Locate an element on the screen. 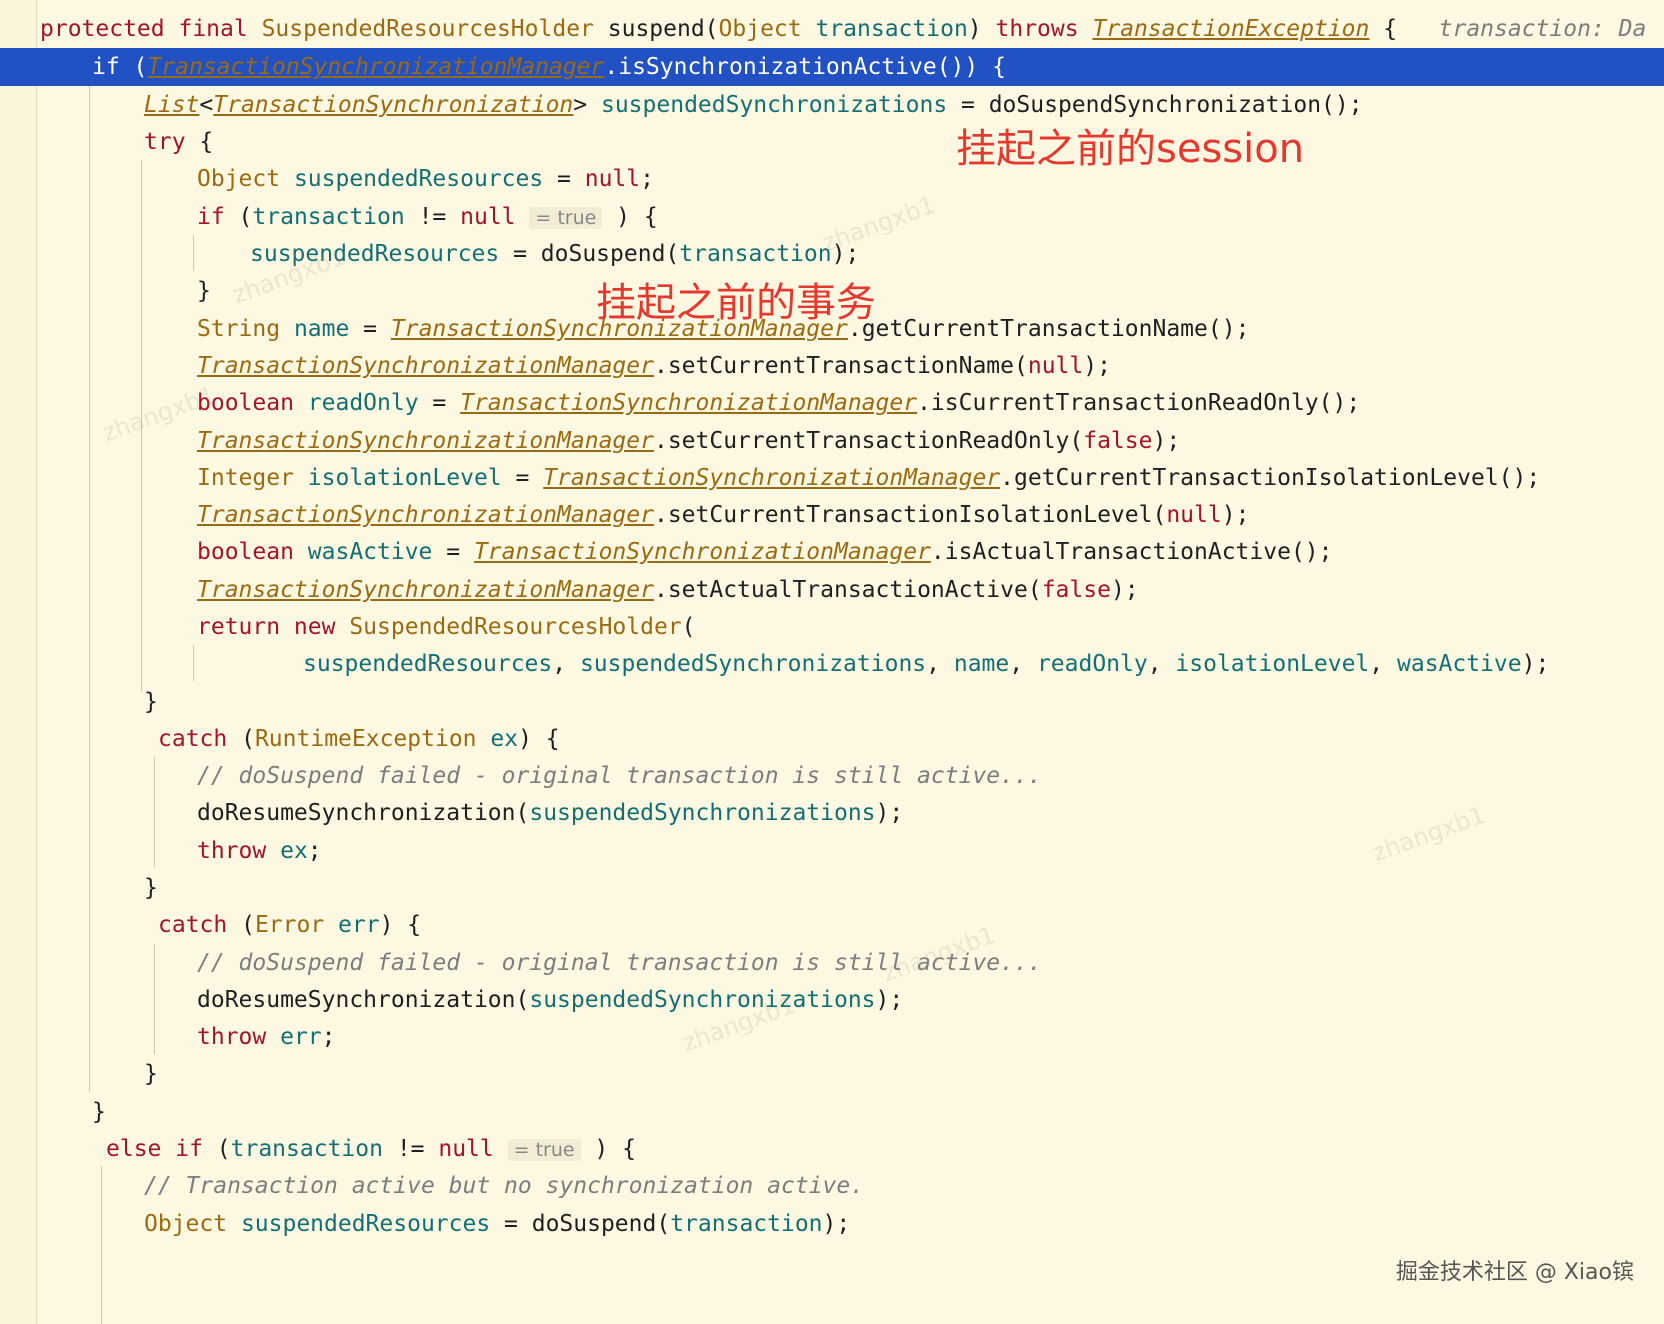  code-token: err is located at coordinates (301, 1037).